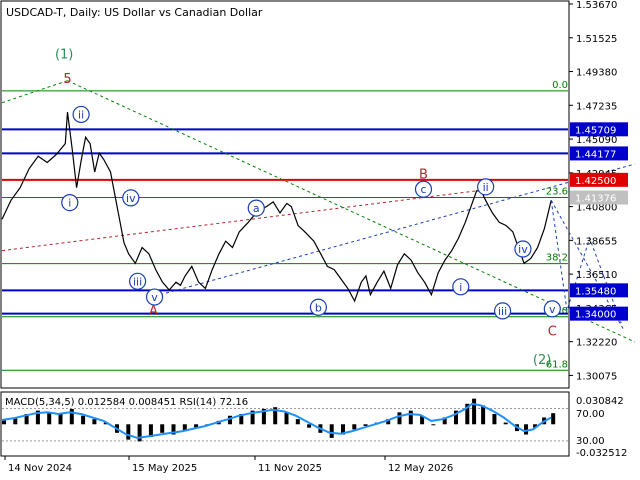 This screenshot has width=640, height=480. I want to click on time-axis-label: 12 May 2026, so click(420, 468).